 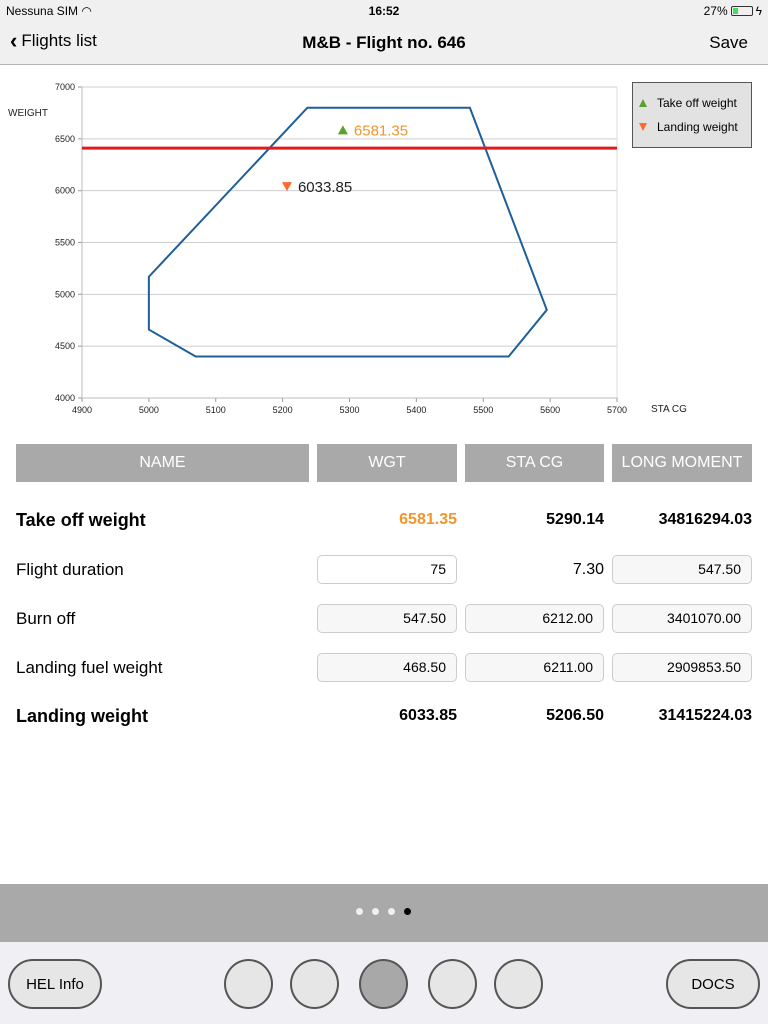 What do you see at coordinates (65, 191) in the screenshot?
I see `y-tick-label: 6000` at bounding box center [65, 191].